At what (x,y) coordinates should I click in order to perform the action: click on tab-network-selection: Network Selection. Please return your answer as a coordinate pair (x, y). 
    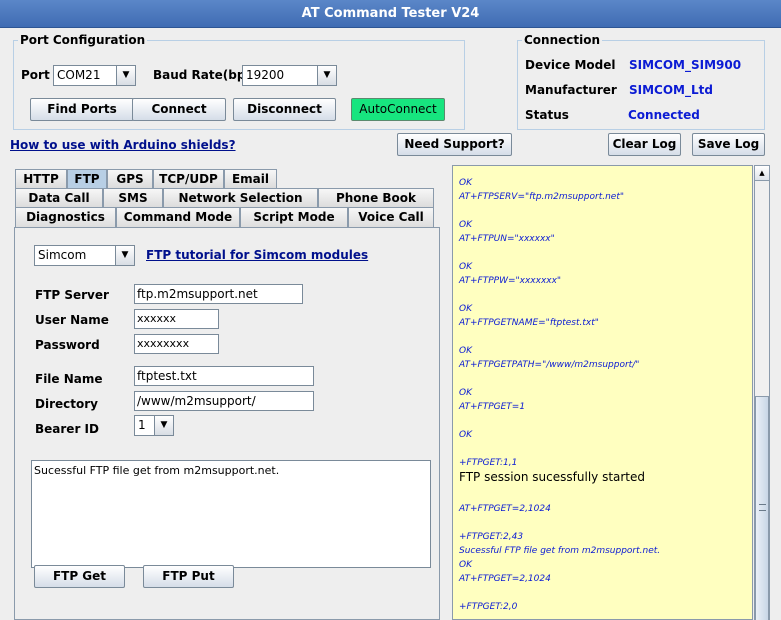
    Looking at the image, I should click on (240, 197).